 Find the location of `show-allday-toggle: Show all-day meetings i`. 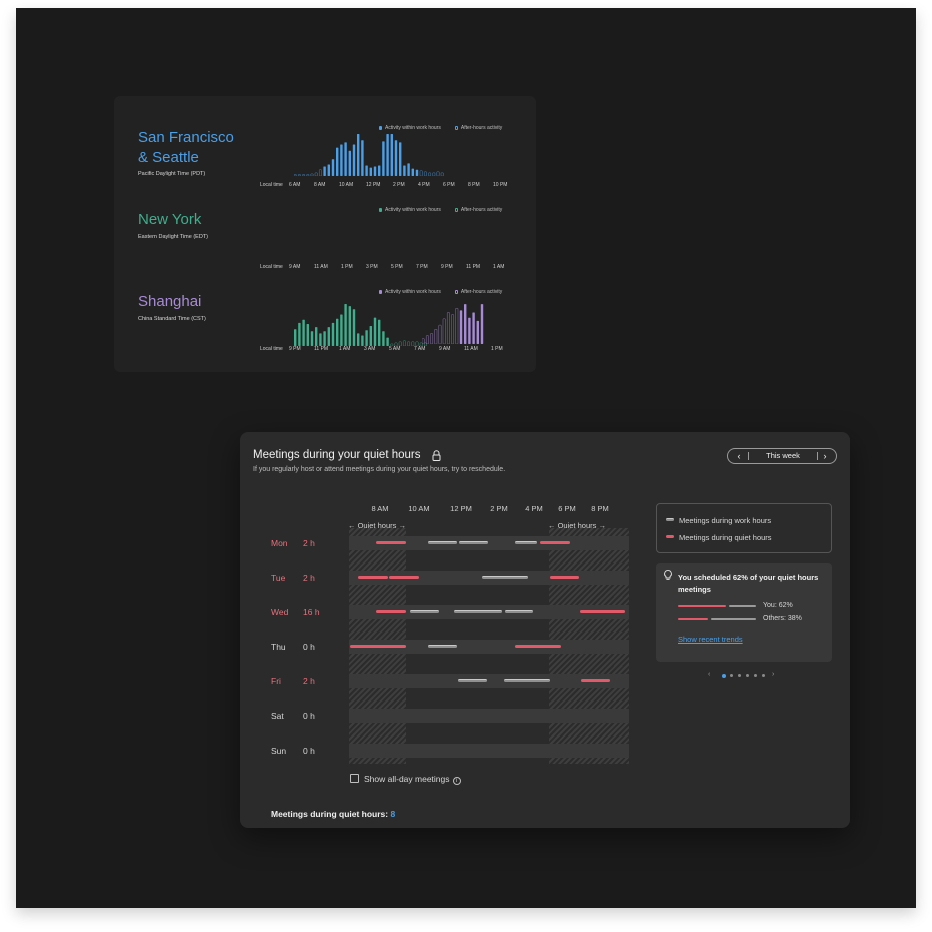

show-allday-toggle: Show all-day meetings i is located at coordinates (405, 779).